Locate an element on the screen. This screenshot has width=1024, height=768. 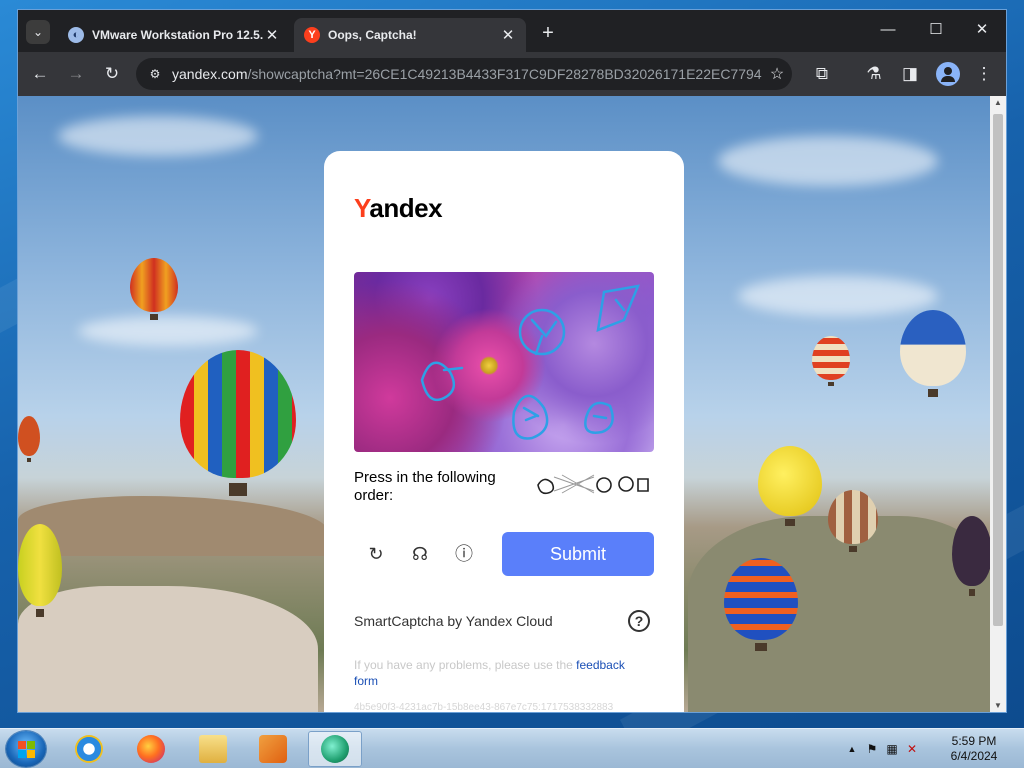
show-hidden-icons-icon: ▲ is located at coordinates (852, 749).